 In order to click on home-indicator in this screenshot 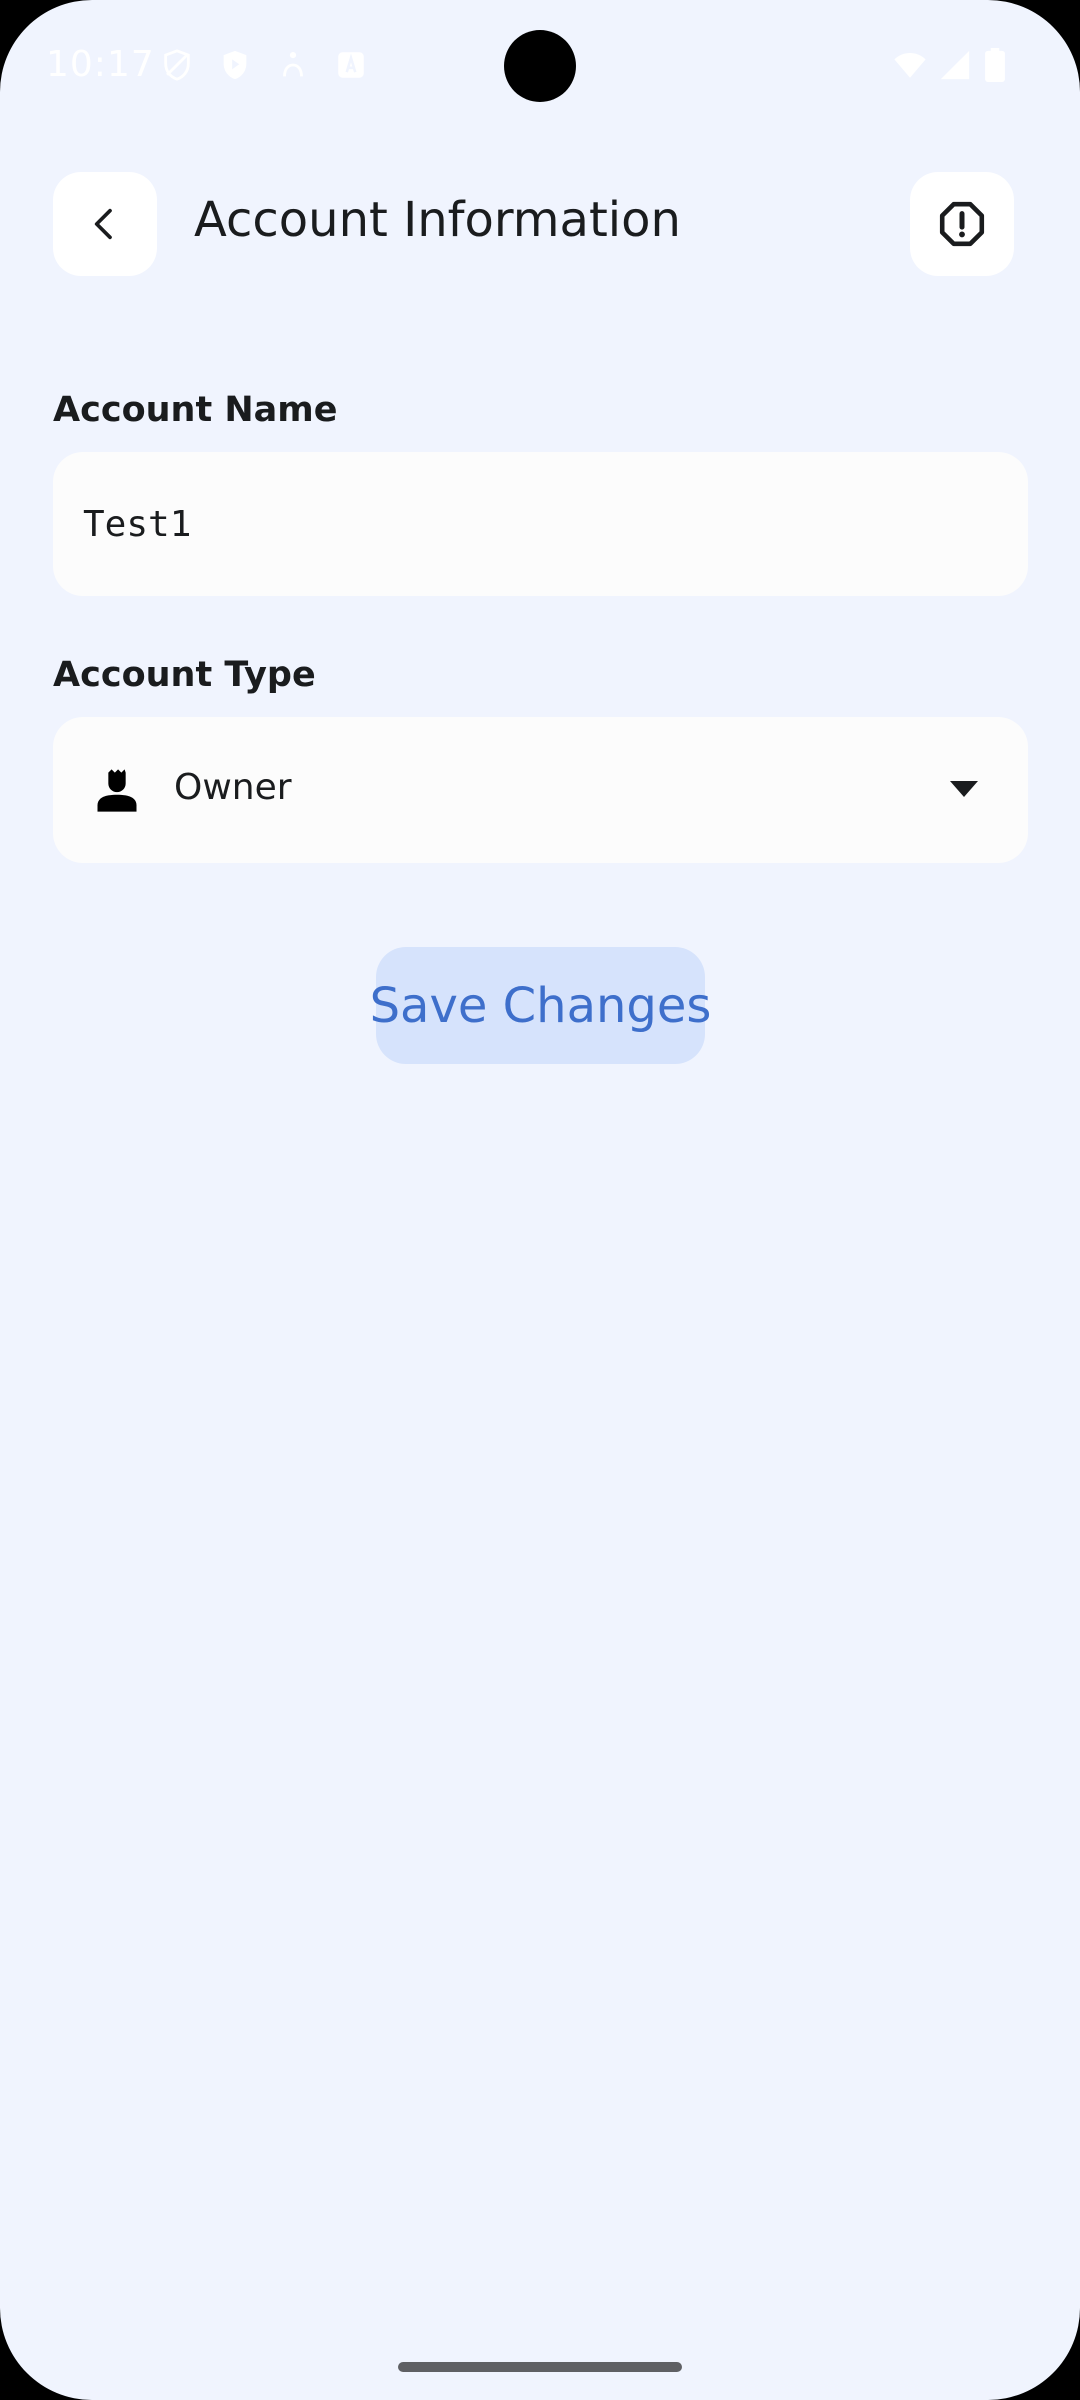, I will do `click(540, 2367)`.